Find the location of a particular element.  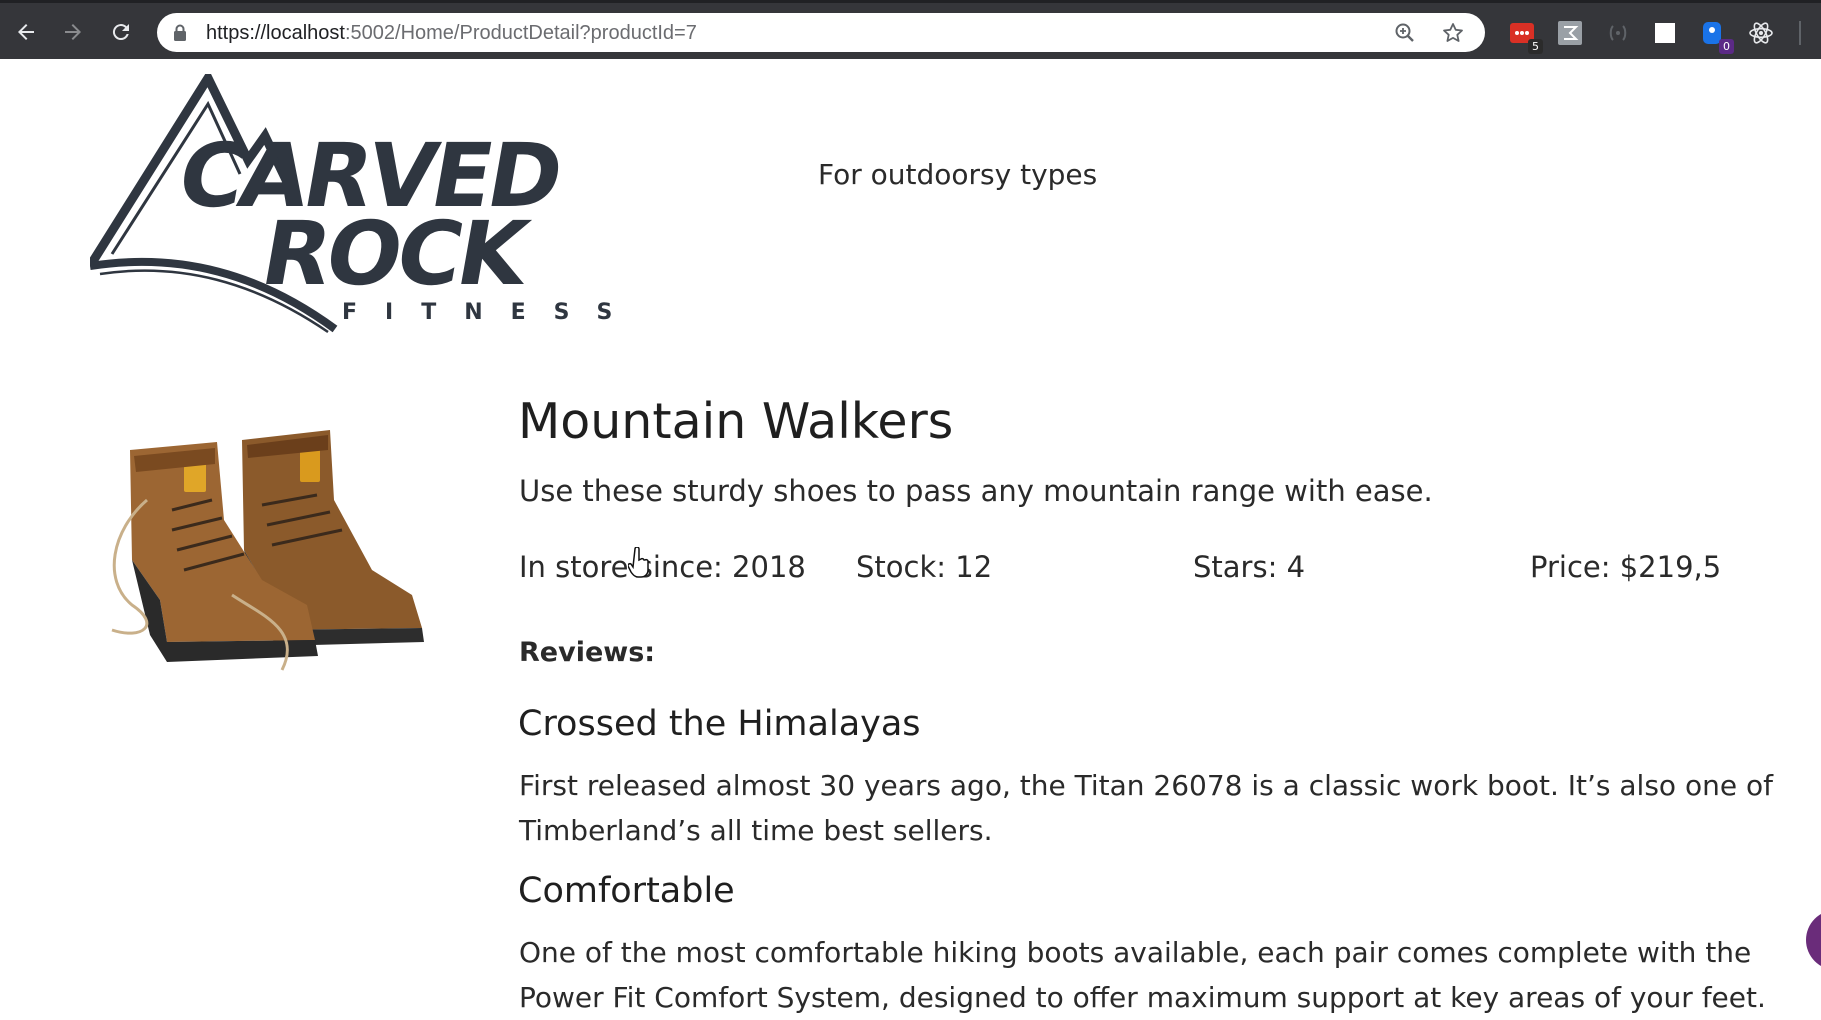

reviews-heading: Reviews: is located at coordinates (587, 652).